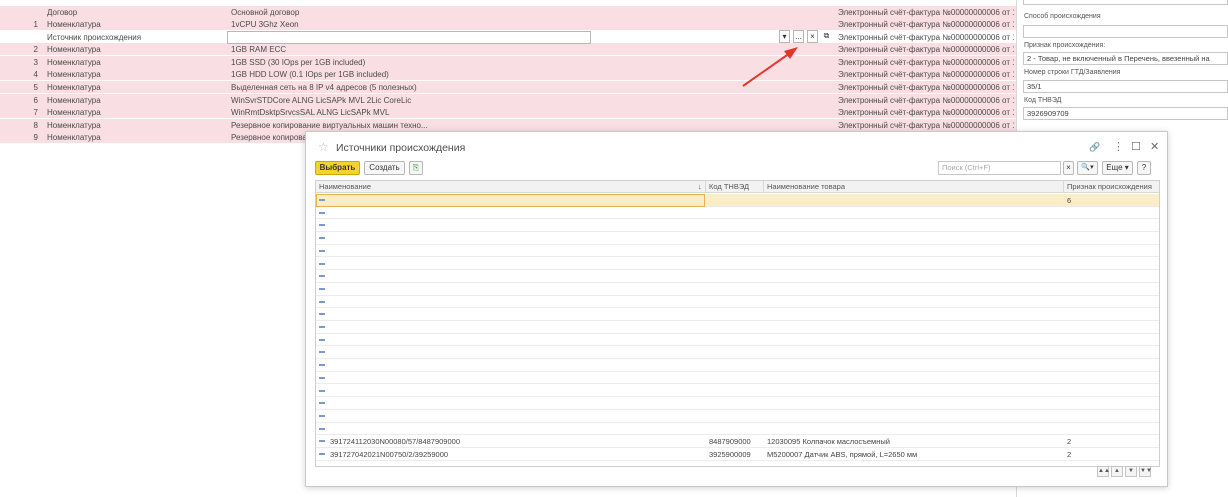 The image size is (1228, 497). Describe the element at coordinates (384, 168) in the screenshot. I see `create-button: Создать` at that location.